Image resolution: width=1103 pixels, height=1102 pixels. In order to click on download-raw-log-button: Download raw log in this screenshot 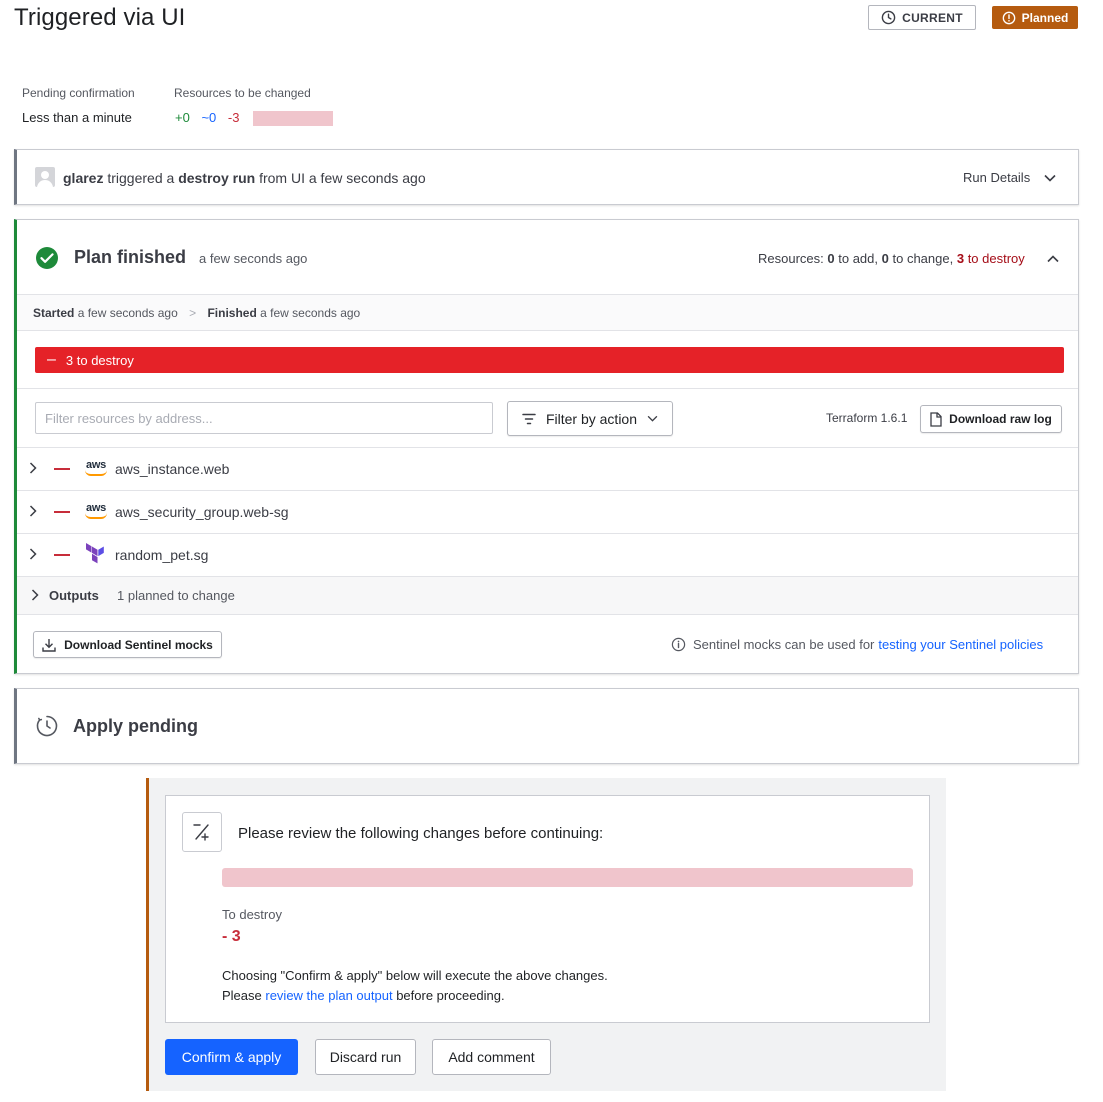, I will do `click(991, 419)`.